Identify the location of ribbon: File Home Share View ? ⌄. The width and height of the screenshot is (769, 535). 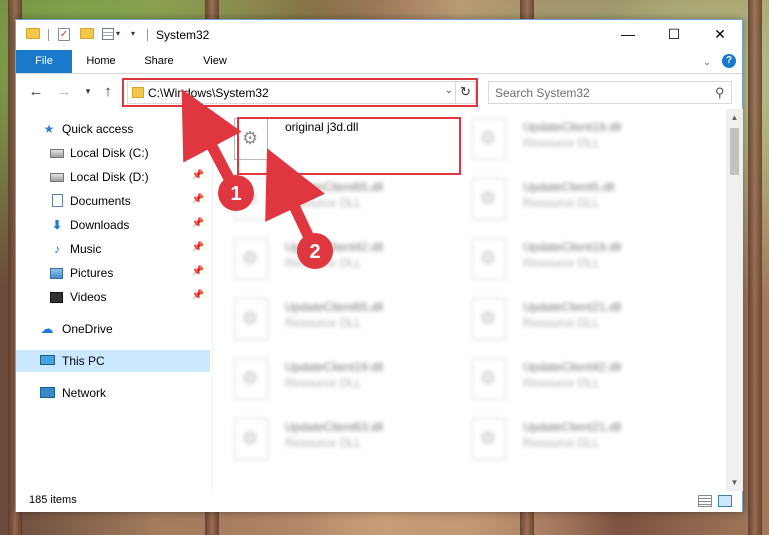
(379, 62).